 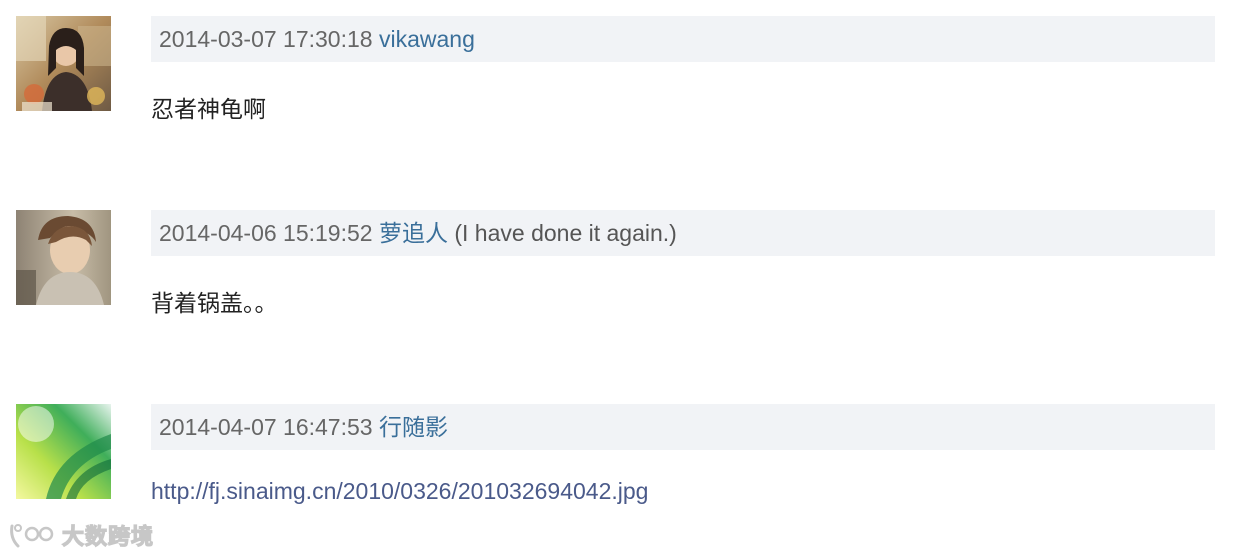 I want to click on watermark-text: 大数跨境, so click(x=108, y=537).